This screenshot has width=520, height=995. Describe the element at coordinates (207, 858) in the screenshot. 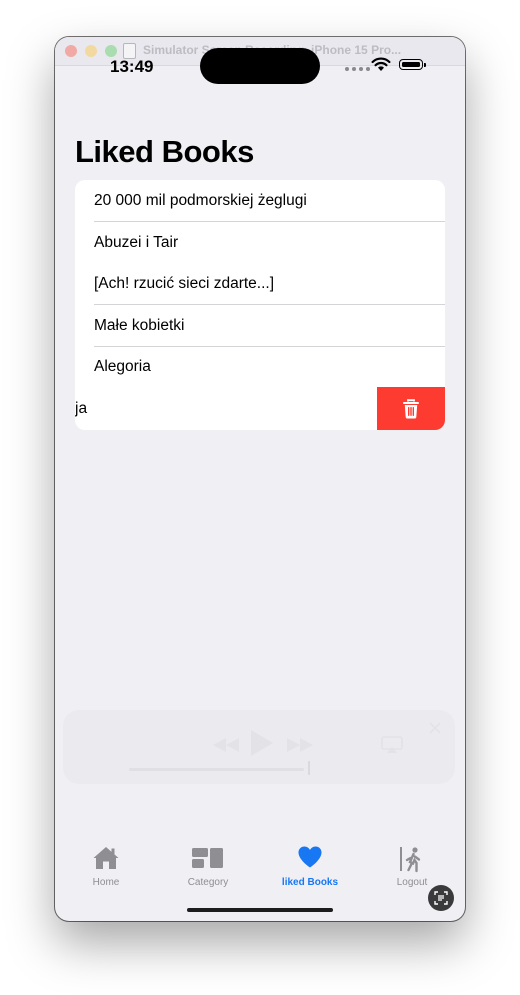

I see `category-icon` at that location.